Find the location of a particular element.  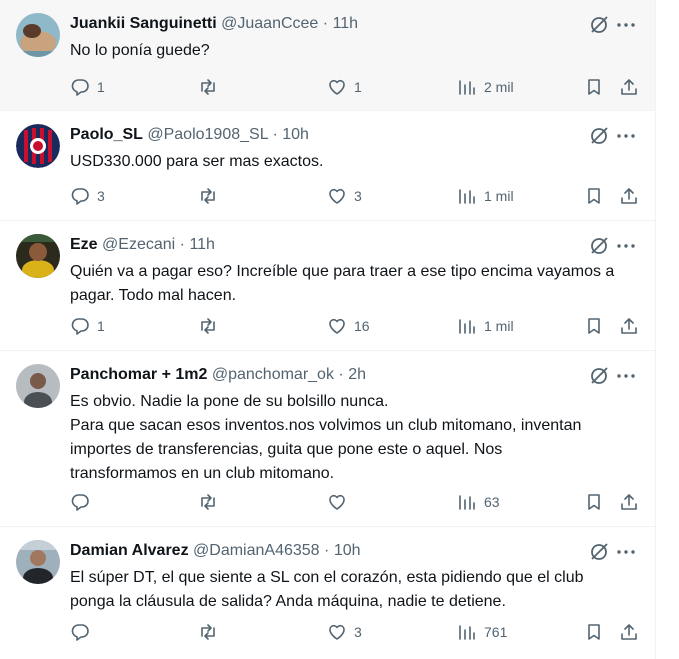

user-handle: @DamianA46358 is located at coordinates (256, 550).